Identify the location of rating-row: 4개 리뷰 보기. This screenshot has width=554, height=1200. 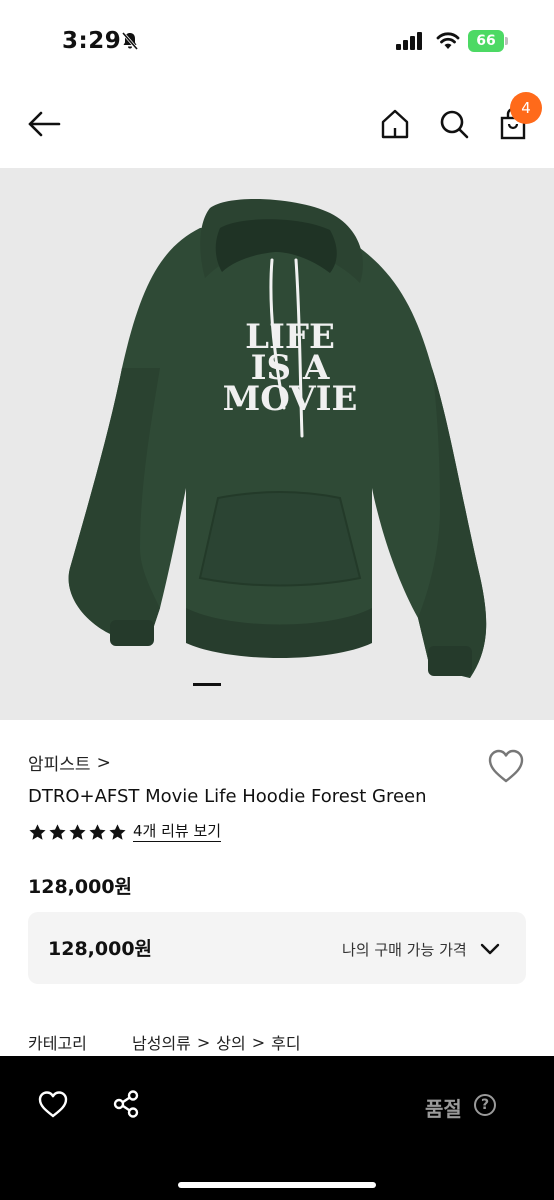
(125, 832).